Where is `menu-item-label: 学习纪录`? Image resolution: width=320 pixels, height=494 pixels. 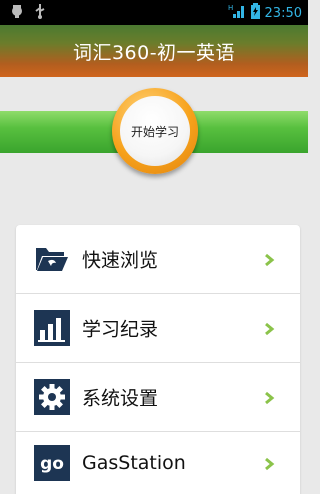 menu-item-label: 学习纪录 is located at coordinates (120, 329).